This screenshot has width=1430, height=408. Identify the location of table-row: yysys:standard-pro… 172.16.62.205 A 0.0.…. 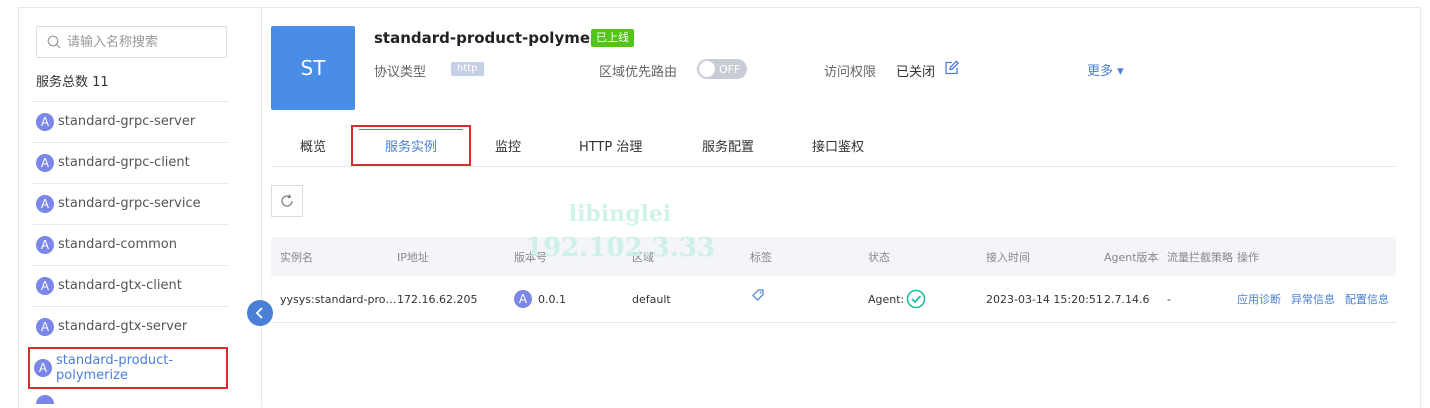
(833, 299).